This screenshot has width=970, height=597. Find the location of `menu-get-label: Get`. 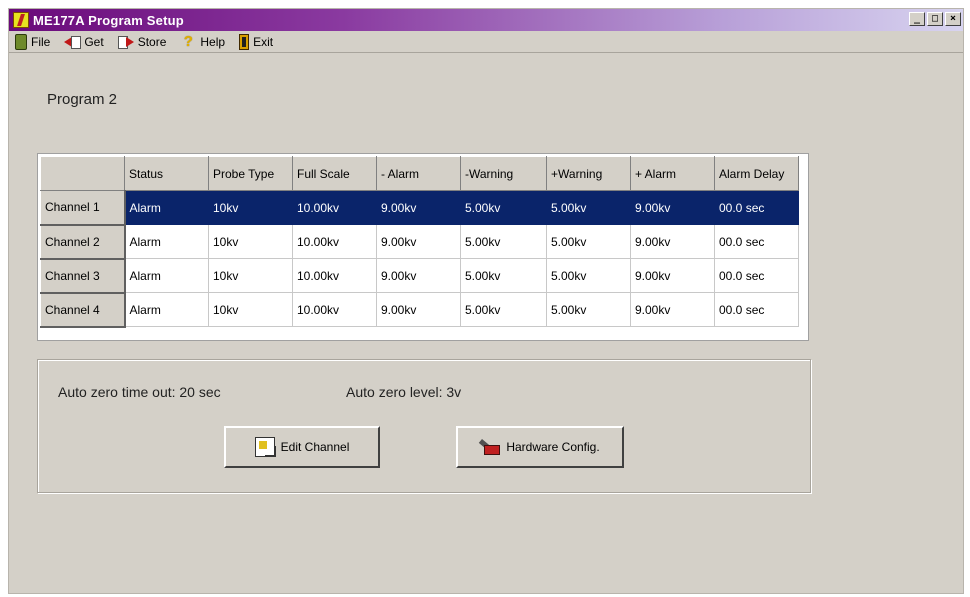

menu-get-label: Get is located at coordinates (94, 41).